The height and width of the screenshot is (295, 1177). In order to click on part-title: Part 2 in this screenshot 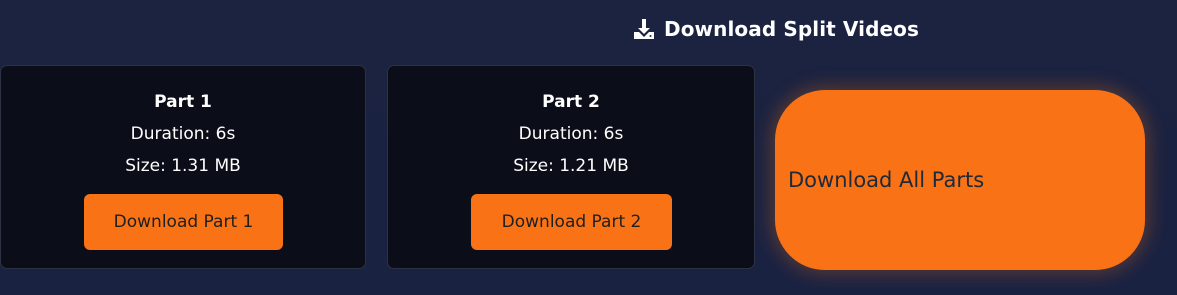, I will do `click(571, 102)`.